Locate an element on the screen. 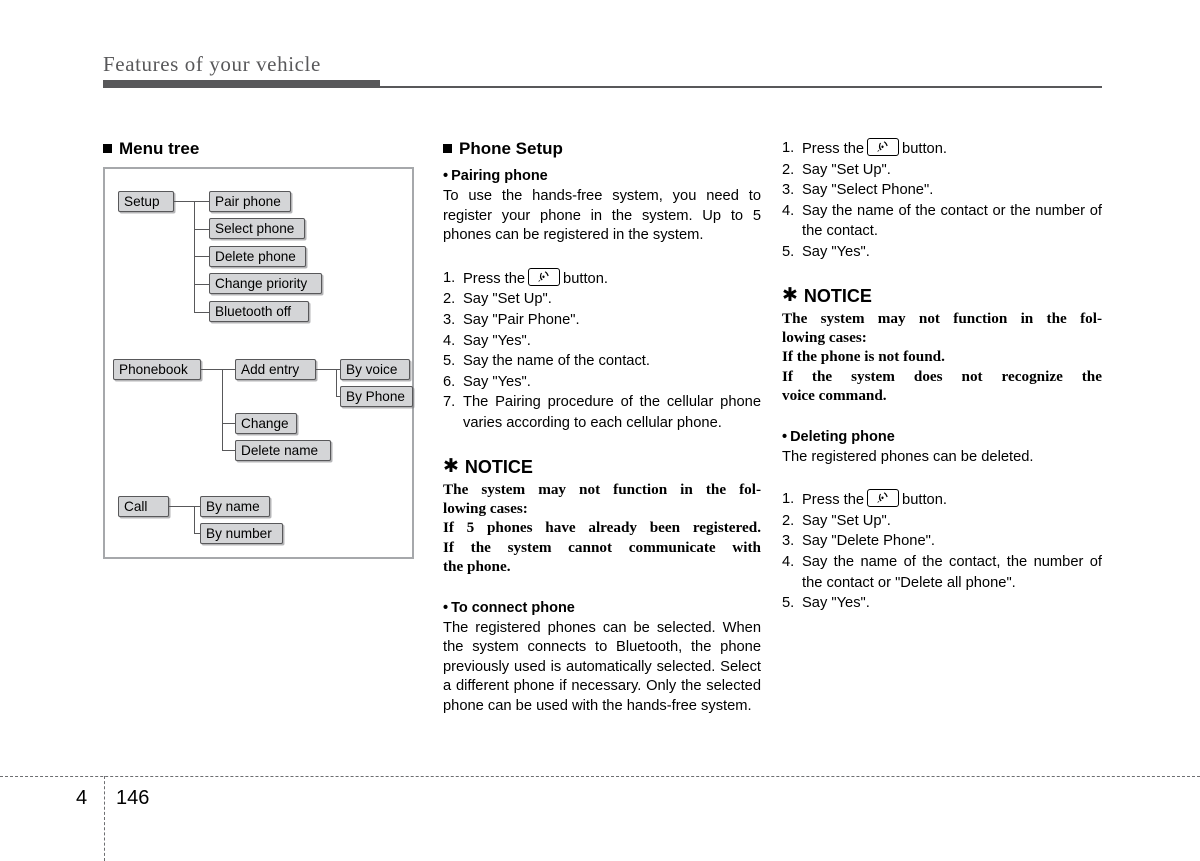 Image resolution: width=1200 pixels, height=861 pixels. tree-node-select-phone: Select phone is located at coordinates (257, 228).